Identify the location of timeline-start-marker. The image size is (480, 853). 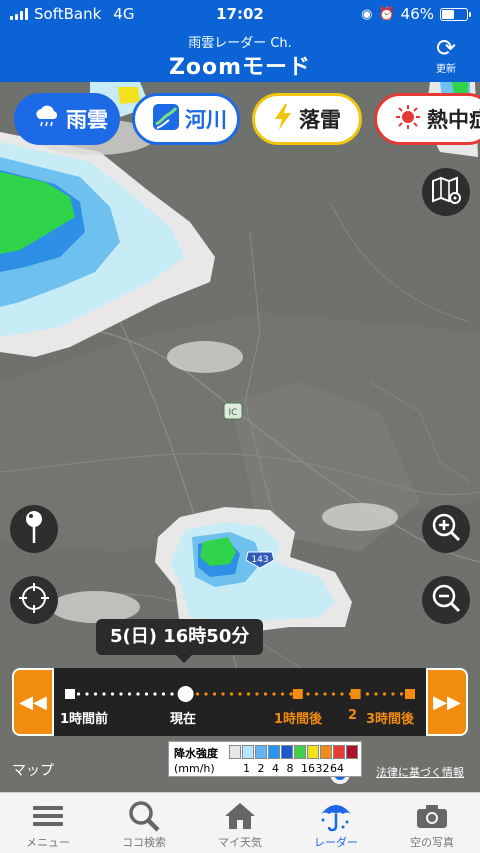
(70, 694).